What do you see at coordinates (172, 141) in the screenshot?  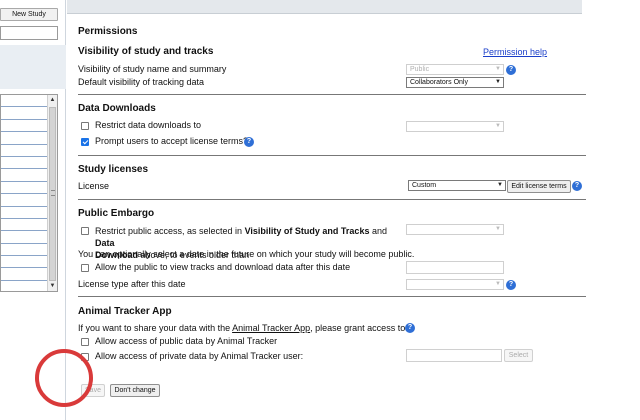 I see `prompt-license-label: Prompt users to accept license terms?` at bounding box center [172, 141].